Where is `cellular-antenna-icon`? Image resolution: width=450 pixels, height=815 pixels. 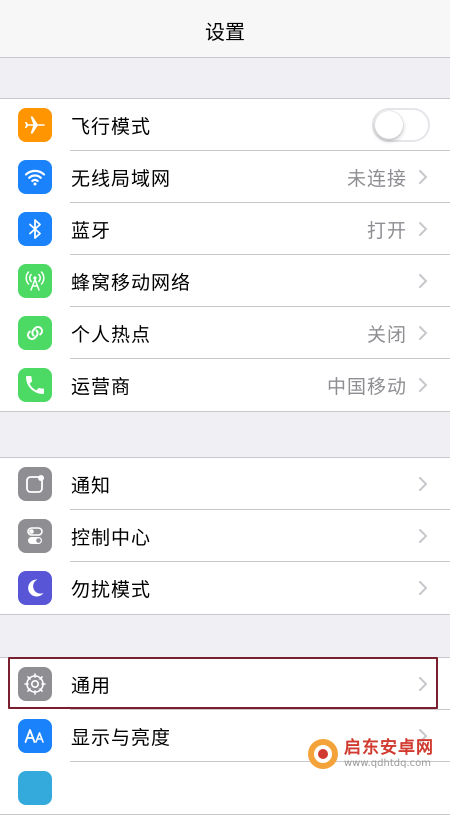 cellular-antenna-icon is located at coordinates (35, 281).